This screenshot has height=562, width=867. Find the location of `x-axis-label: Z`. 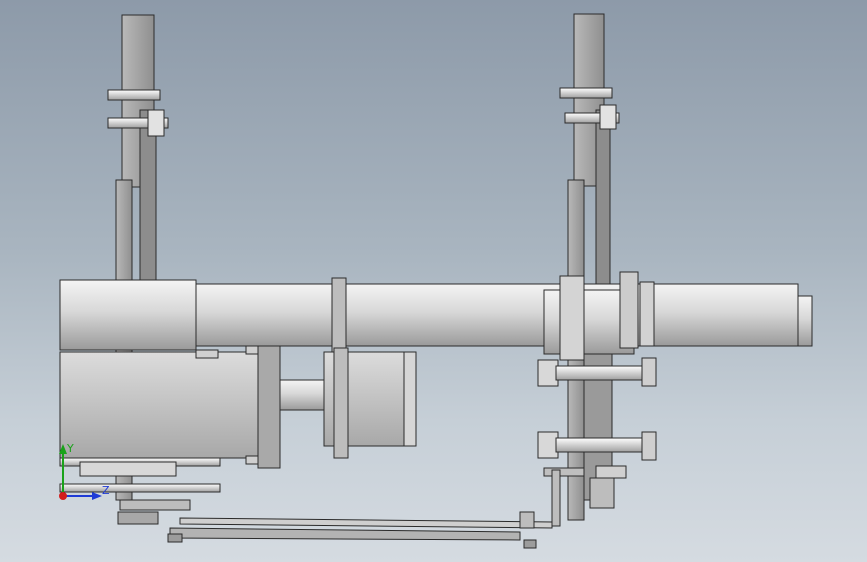

x-axis-label: Z is located at coordinates (106, 490).